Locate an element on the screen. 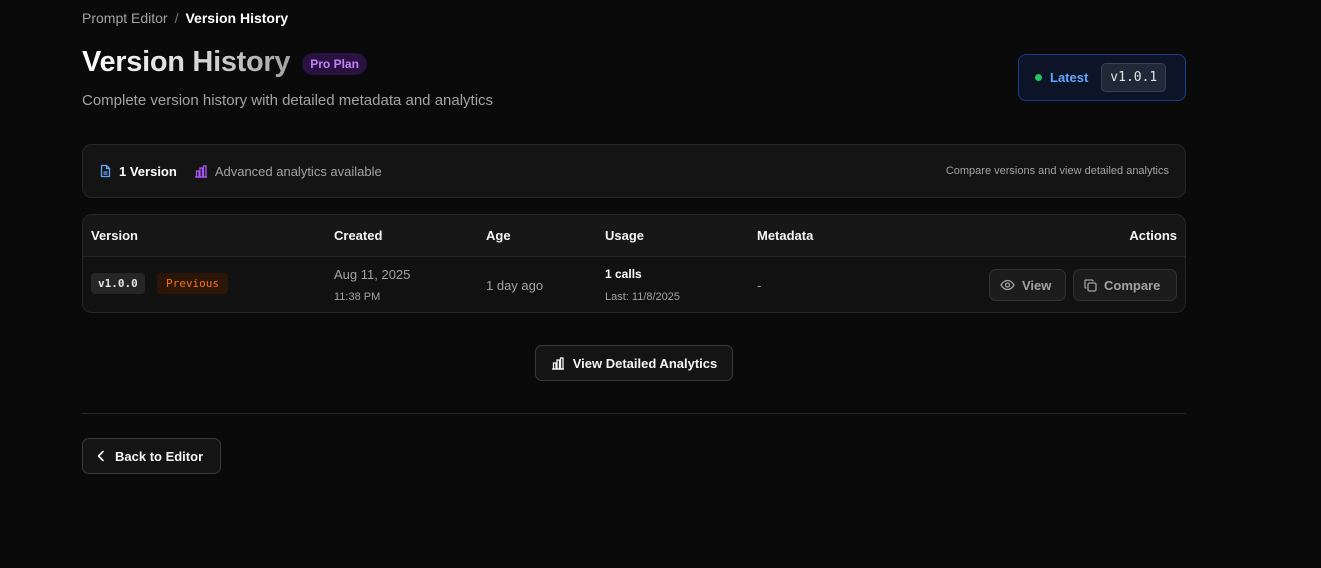 The height and width of the screenshot is (568, 1321). view-button: View is located at coordinates (1027, 285).